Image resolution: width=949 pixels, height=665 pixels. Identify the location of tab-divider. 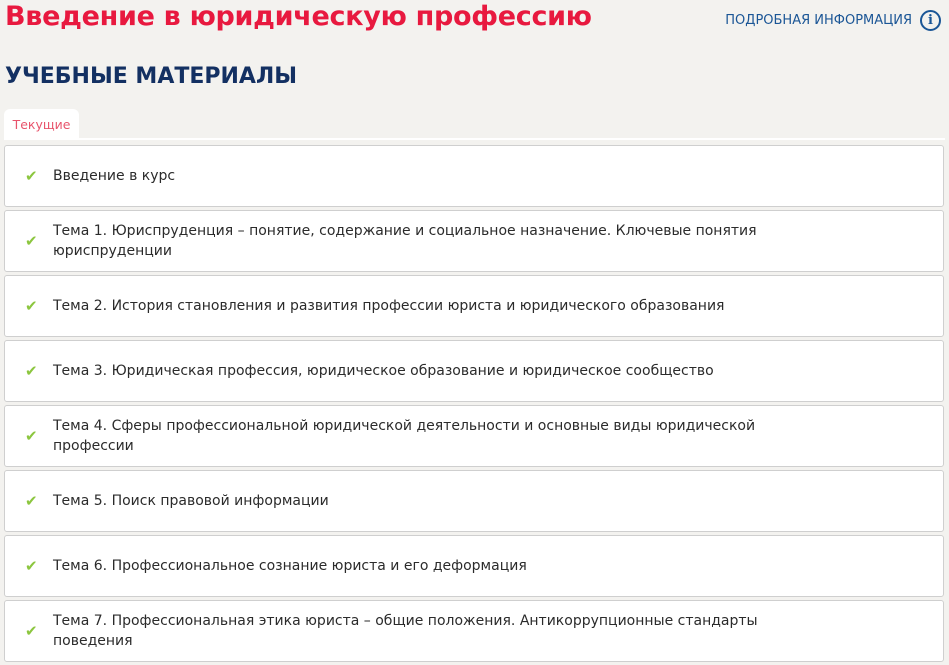
(474, 139).